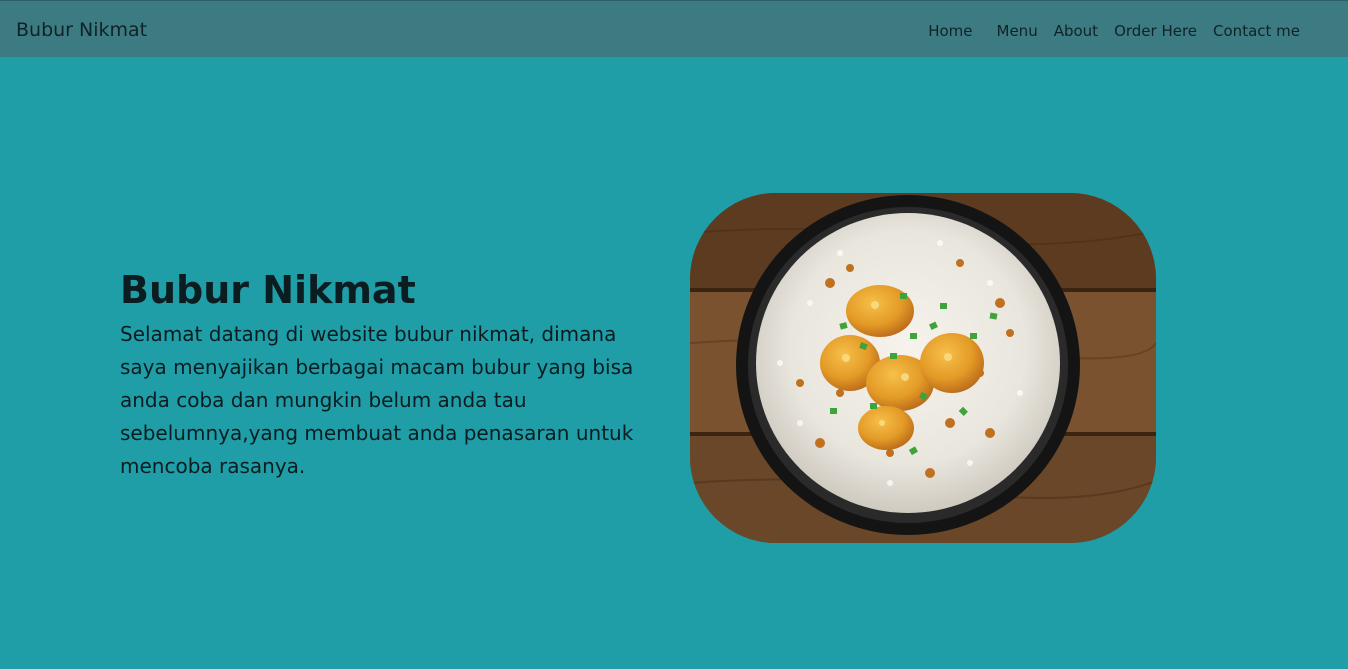  I want to click on nav-links: Home Menu About Order Here Contact me, so click(1114, 30).